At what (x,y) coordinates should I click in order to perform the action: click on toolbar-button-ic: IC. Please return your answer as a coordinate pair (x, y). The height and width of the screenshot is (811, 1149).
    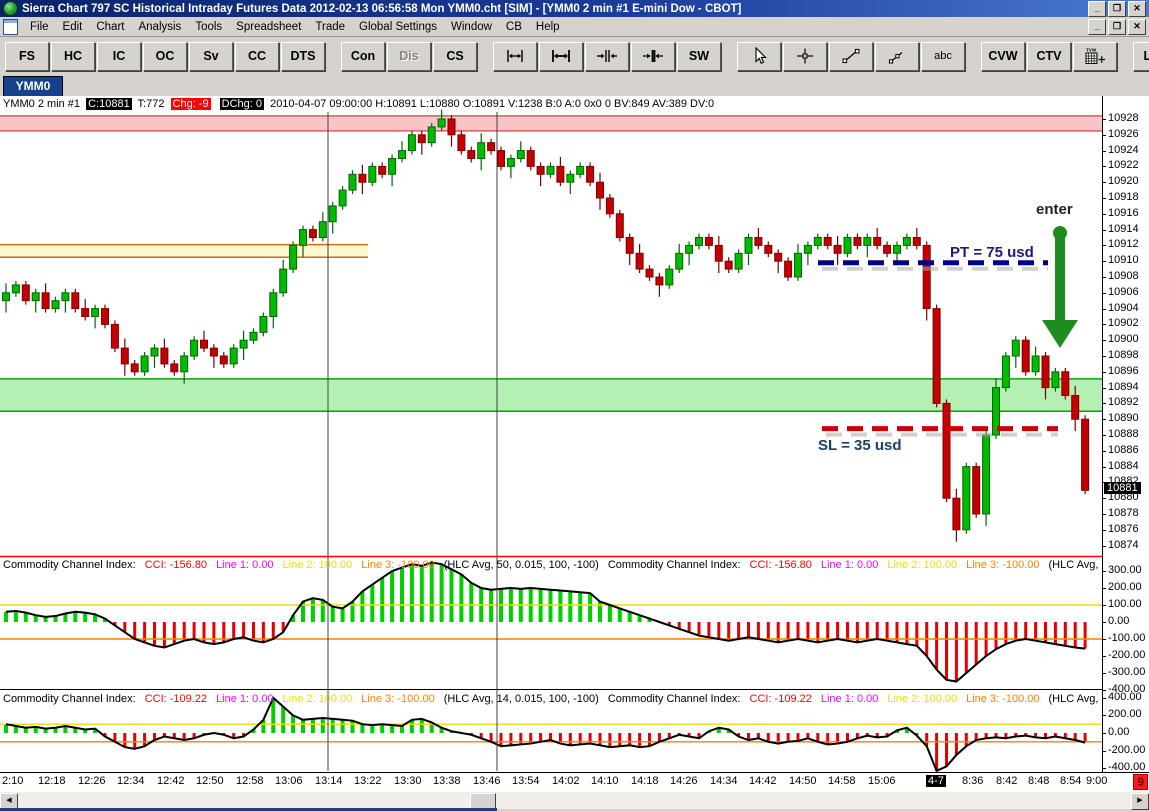
    Looking at the image, I should click on (119, 56).